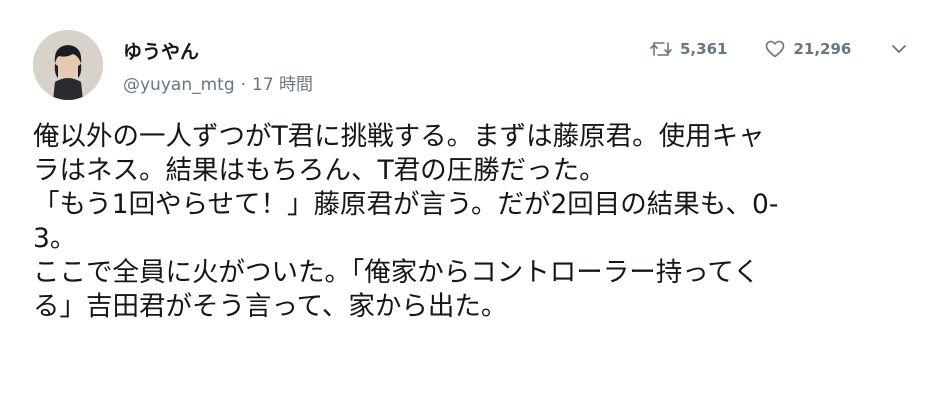 This screenshot has height=407, width=938. I want to click on retweet-button: 5,361, so click(688, 49).